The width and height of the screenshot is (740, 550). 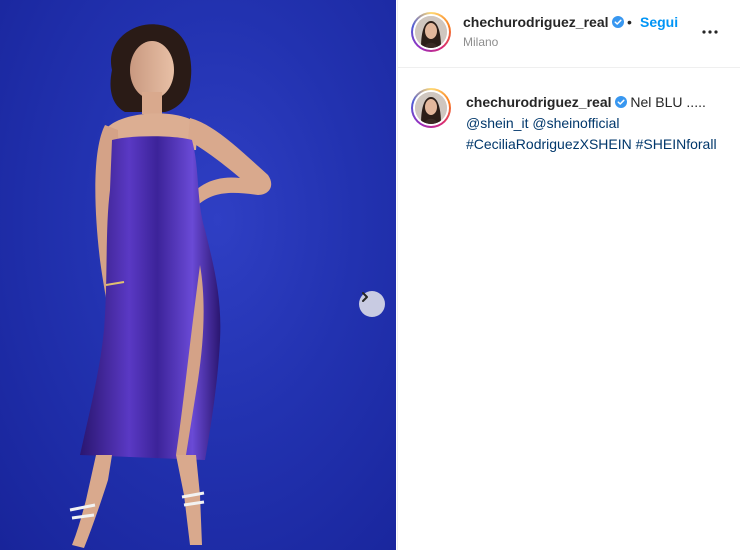 I want to click on hashtag-link: #CeciliaRodriguezXSHEIN, so click(x=549, y=144).